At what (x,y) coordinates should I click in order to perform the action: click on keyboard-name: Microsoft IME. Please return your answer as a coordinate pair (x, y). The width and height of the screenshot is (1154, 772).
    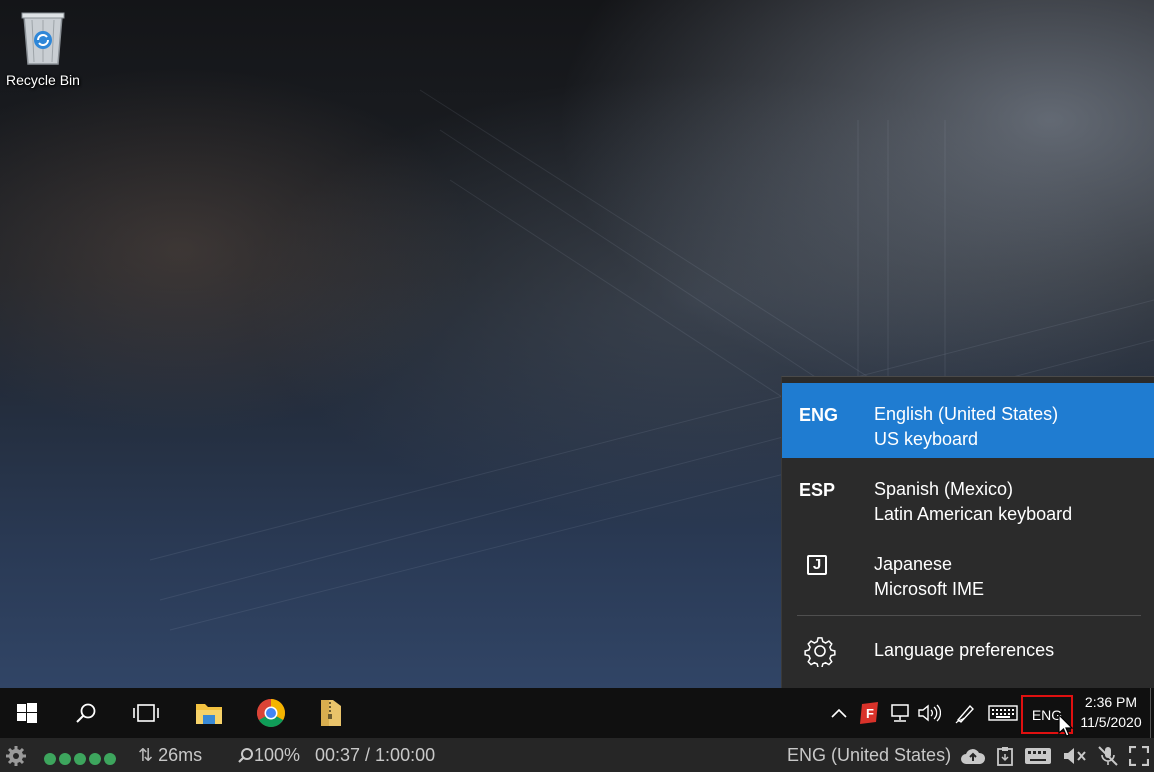
    Looking at the image, I should click on (929, 589).